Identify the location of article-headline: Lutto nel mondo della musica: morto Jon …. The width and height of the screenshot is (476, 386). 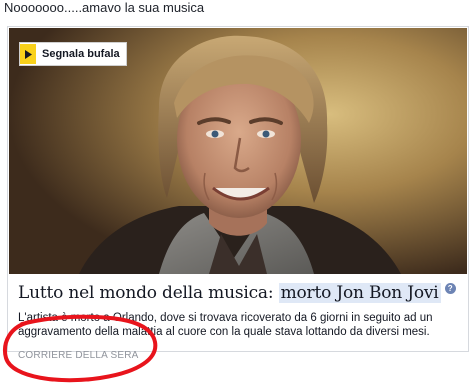
(237, 293).